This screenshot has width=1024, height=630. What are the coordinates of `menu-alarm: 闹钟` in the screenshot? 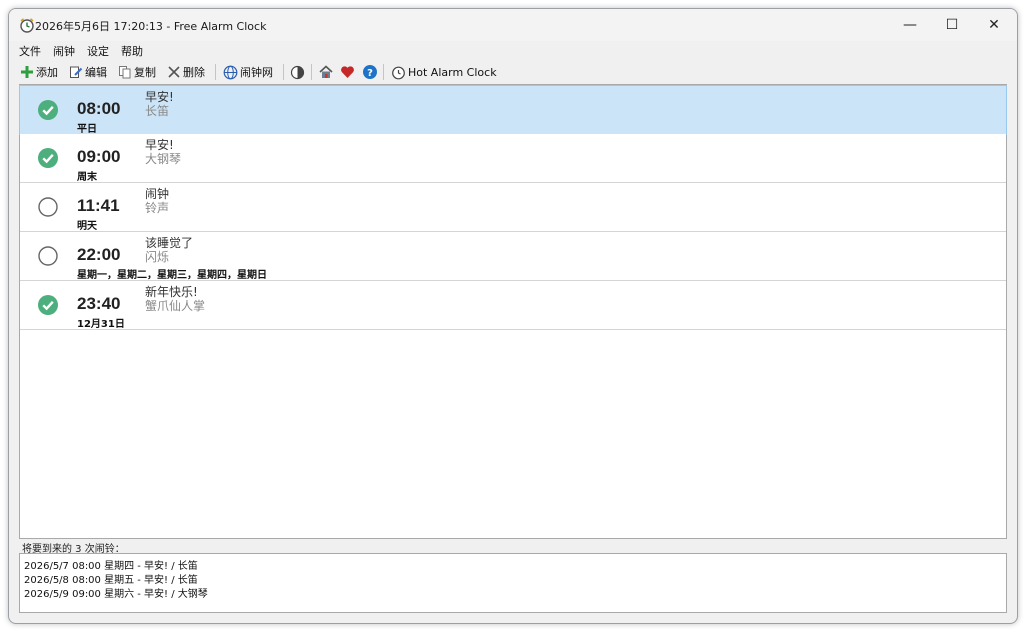 It's located at (64, 51).